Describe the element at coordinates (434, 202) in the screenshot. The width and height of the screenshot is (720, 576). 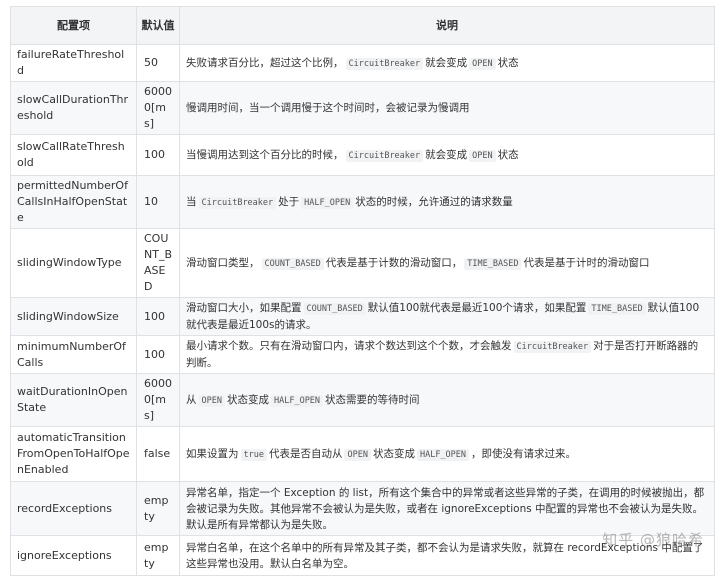
I see `description-text: 状态的时候，允许通过的请求数量` at that location.